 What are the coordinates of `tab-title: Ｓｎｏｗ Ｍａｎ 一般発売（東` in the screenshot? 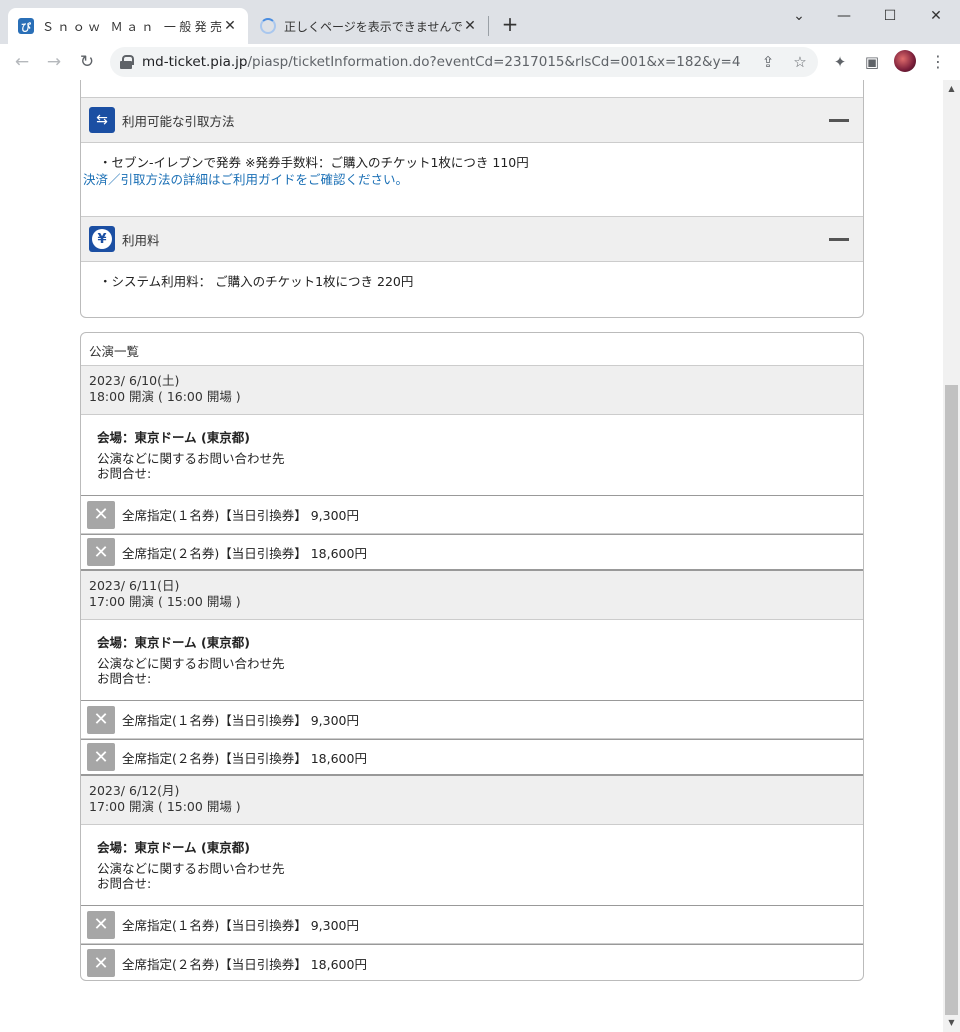 It's located at (132, 26).